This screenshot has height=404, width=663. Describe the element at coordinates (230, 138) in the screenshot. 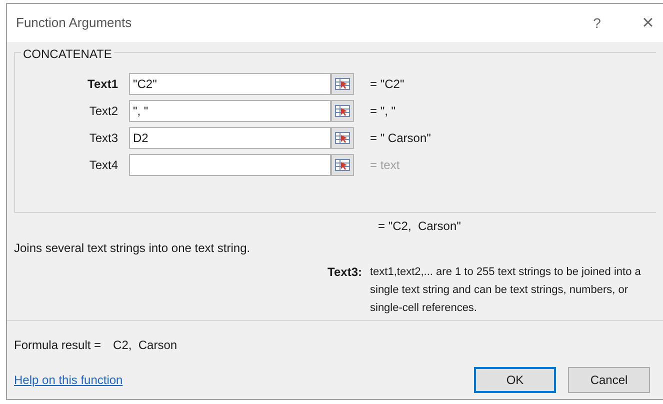

I see `argument-field: D2` at that location.